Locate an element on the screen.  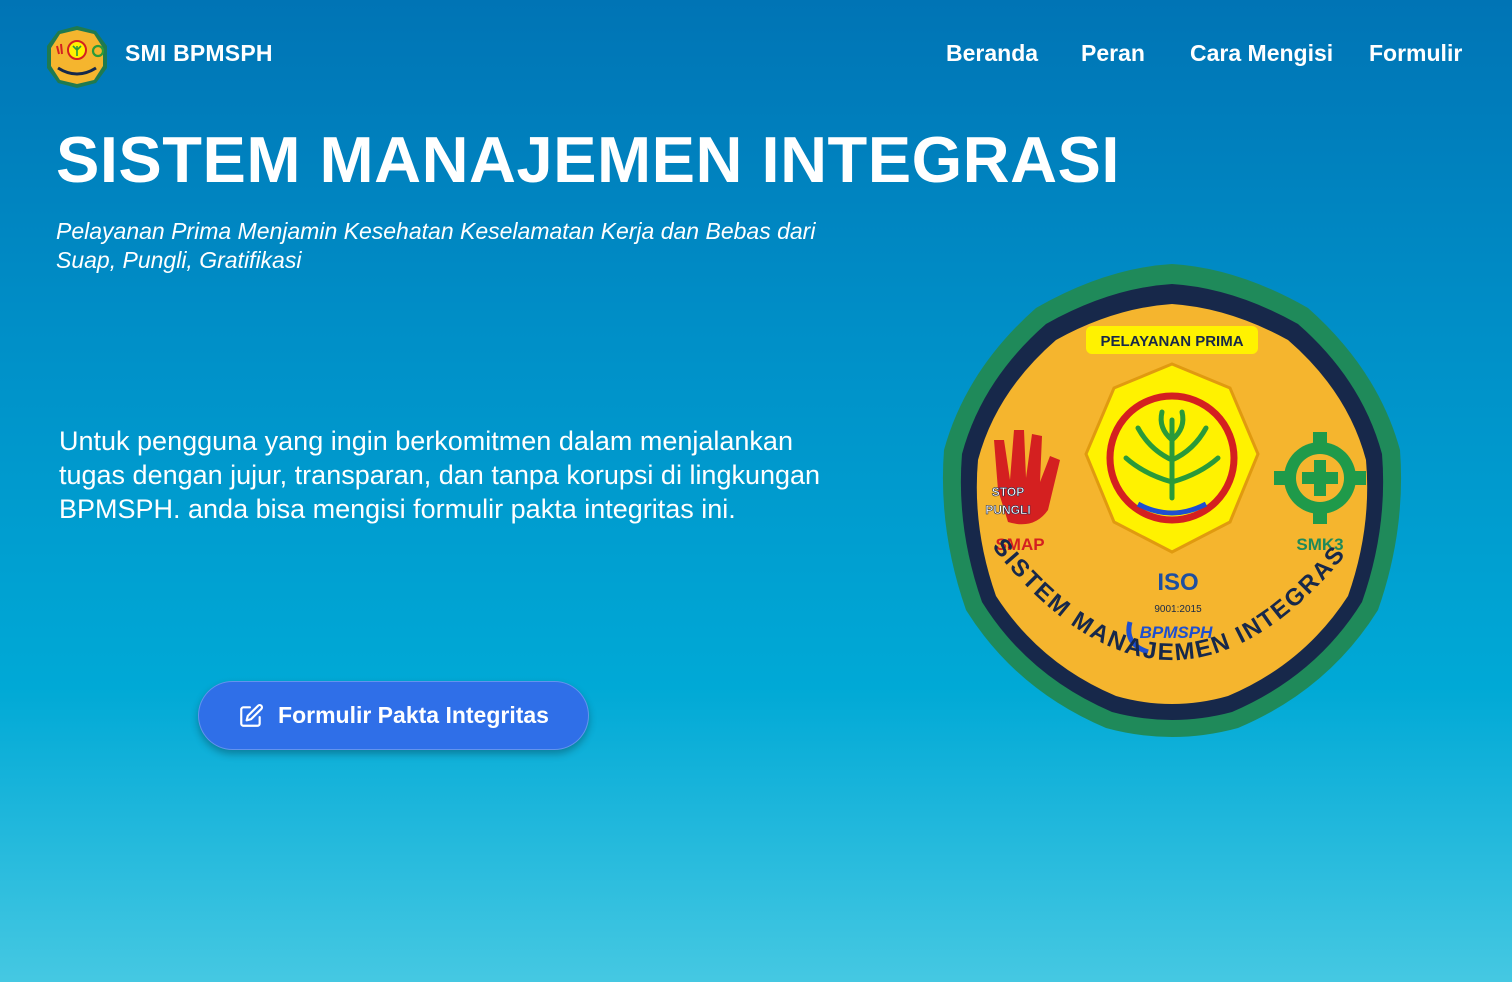
formulir-pakta-integritas-button: Formulir Pakta Integritas is located at coordinates (393, 715).